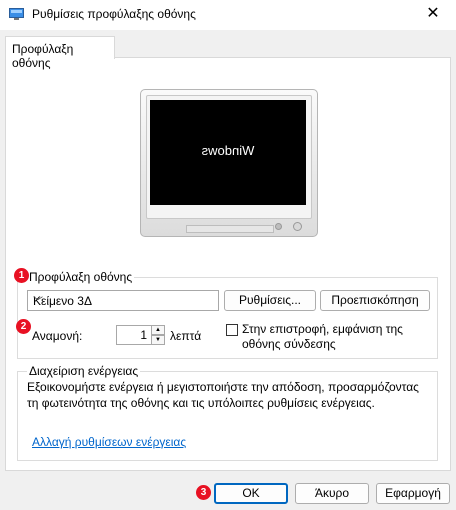  I want to click on tab-screensaver: Προφύλαξη οθόνης, so click(60, 53).